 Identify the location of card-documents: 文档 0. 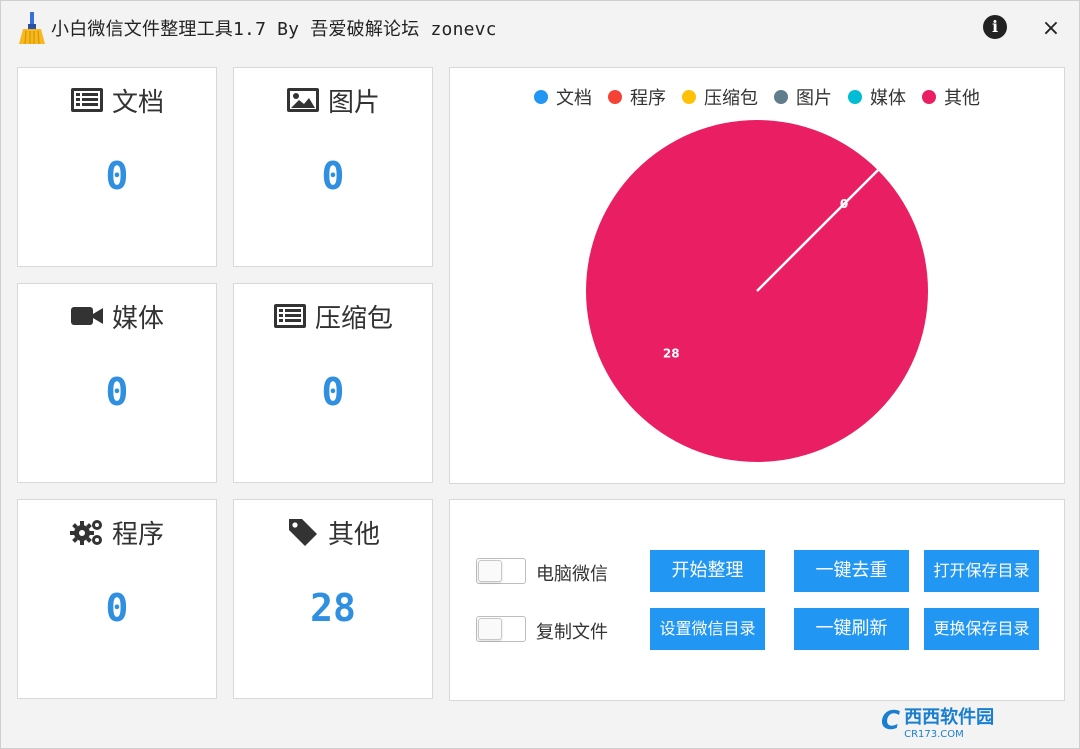
(117, 167).